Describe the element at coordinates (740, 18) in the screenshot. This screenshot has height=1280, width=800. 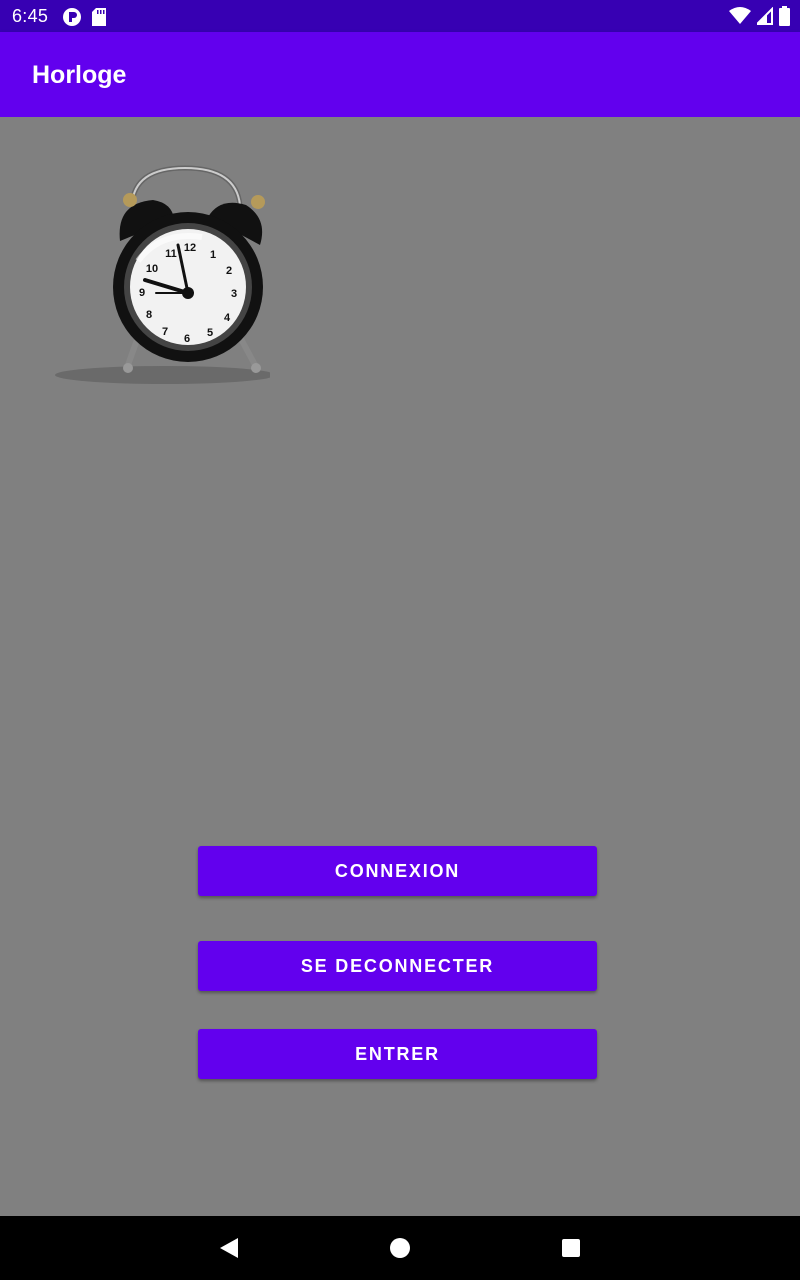
I see `wifi-icon` at that location.